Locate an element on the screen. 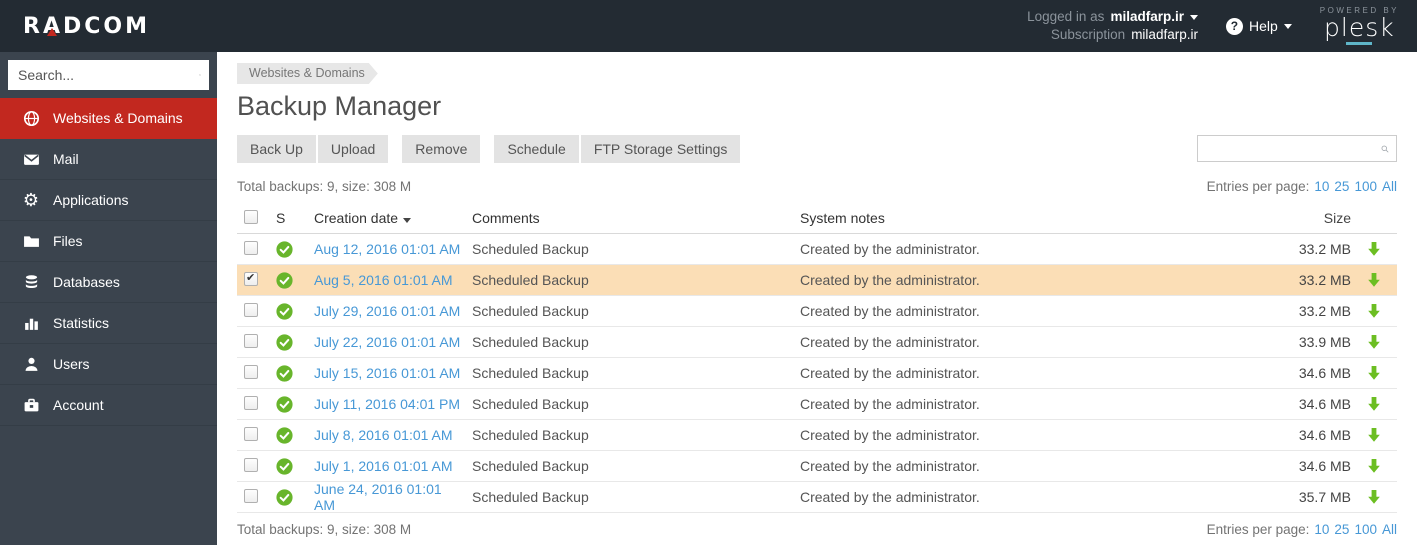 The image size is (1417, 545). remove-button: Remove is located at coordinates (441, 149).